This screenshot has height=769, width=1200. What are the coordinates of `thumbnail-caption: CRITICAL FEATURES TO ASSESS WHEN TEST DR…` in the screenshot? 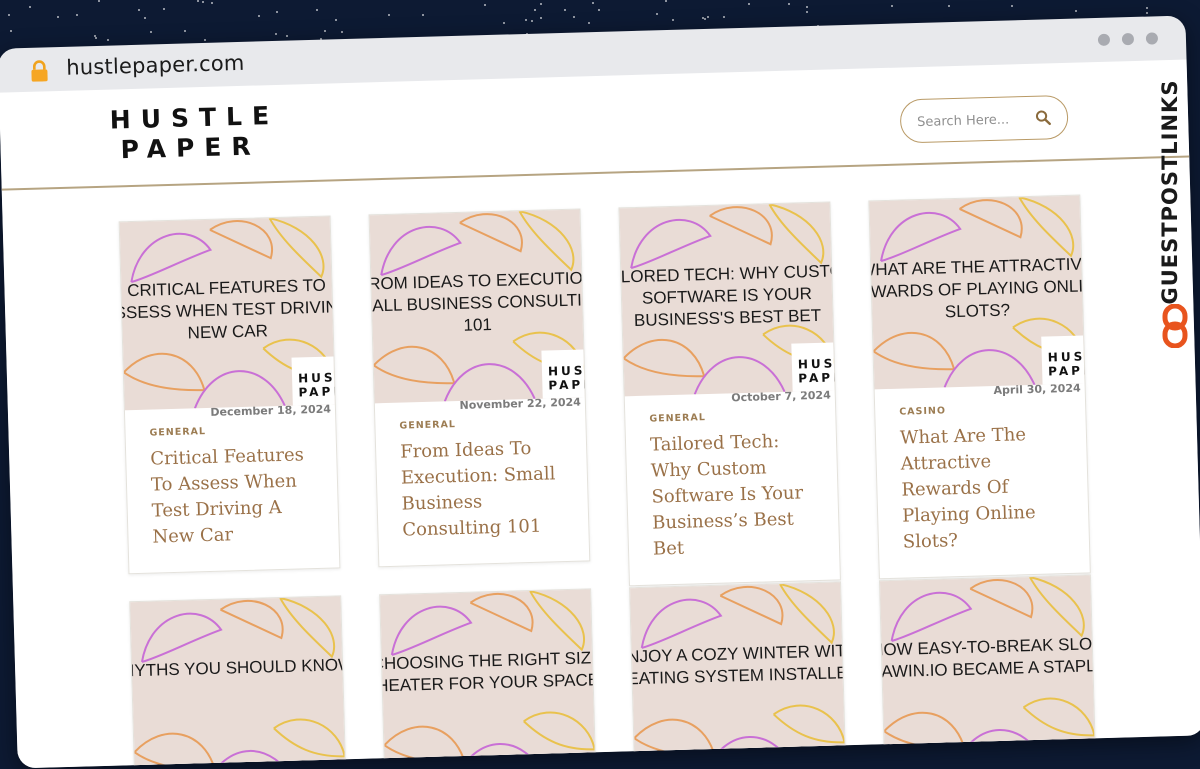 It's located at (227, 309).